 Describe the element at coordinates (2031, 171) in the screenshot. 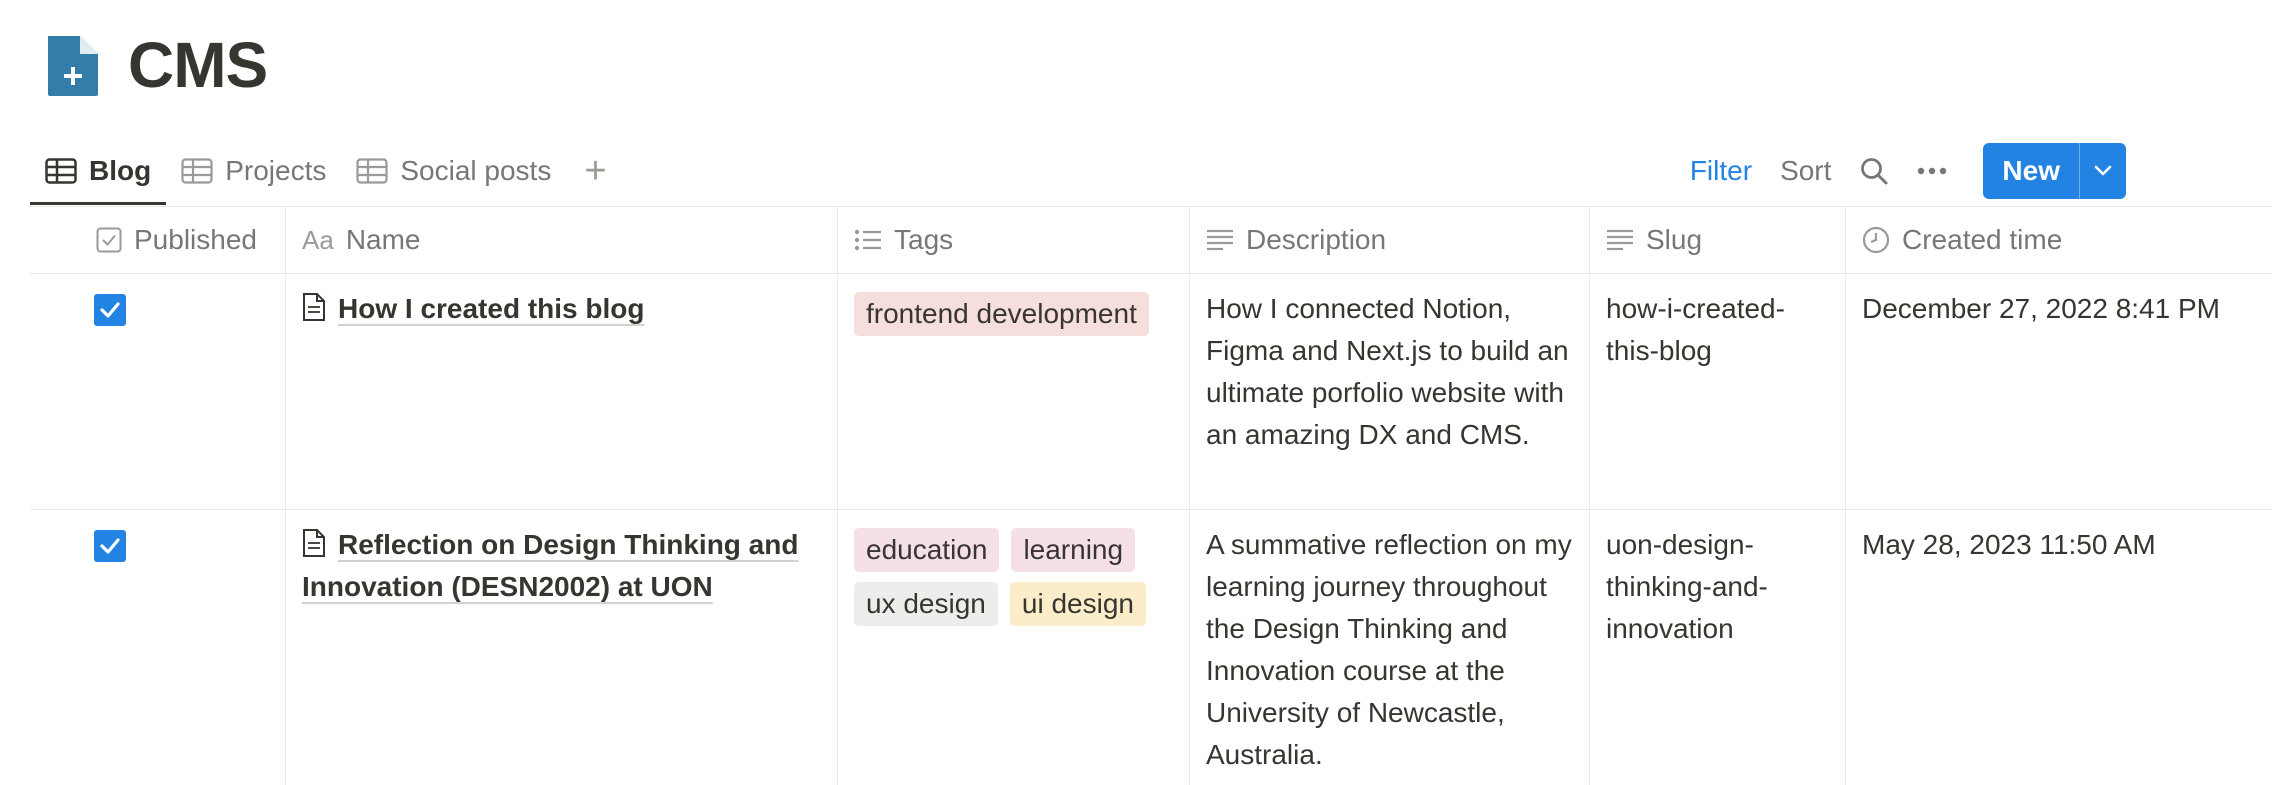

I see `new-button: New` at that location.